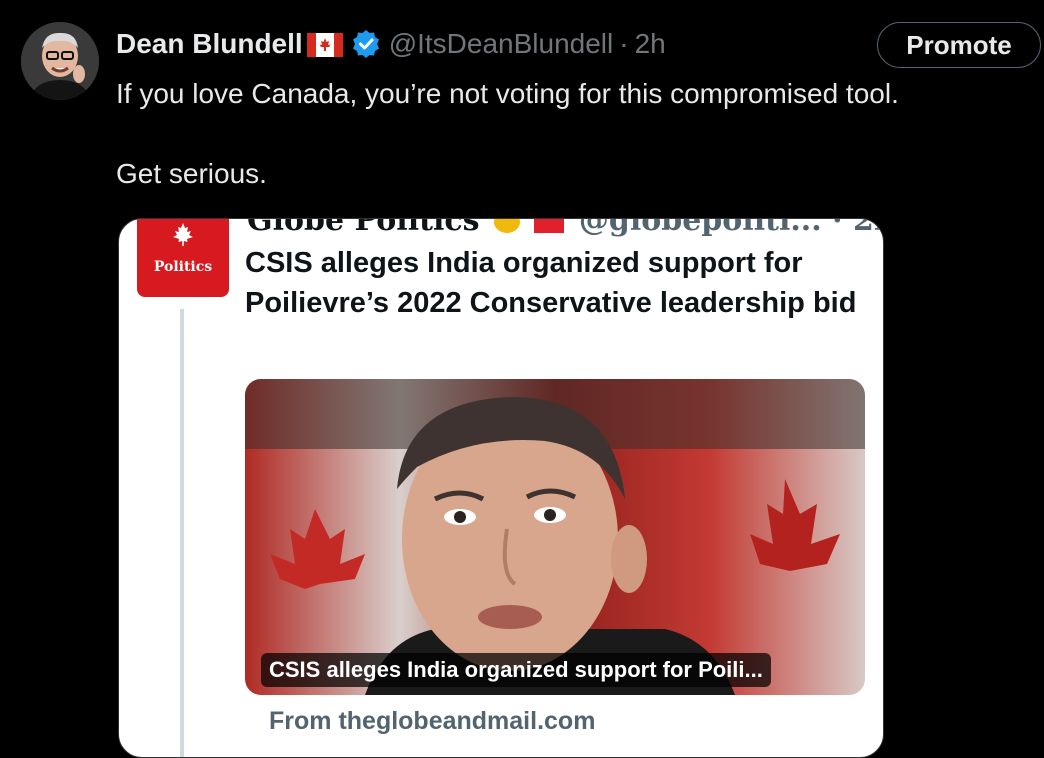 This screenshot has width=1044, height=758. What do you see at coordinates (959, 45) in the screenshot?
I see `promote-button: Promote` at bounding box center [959, 45].